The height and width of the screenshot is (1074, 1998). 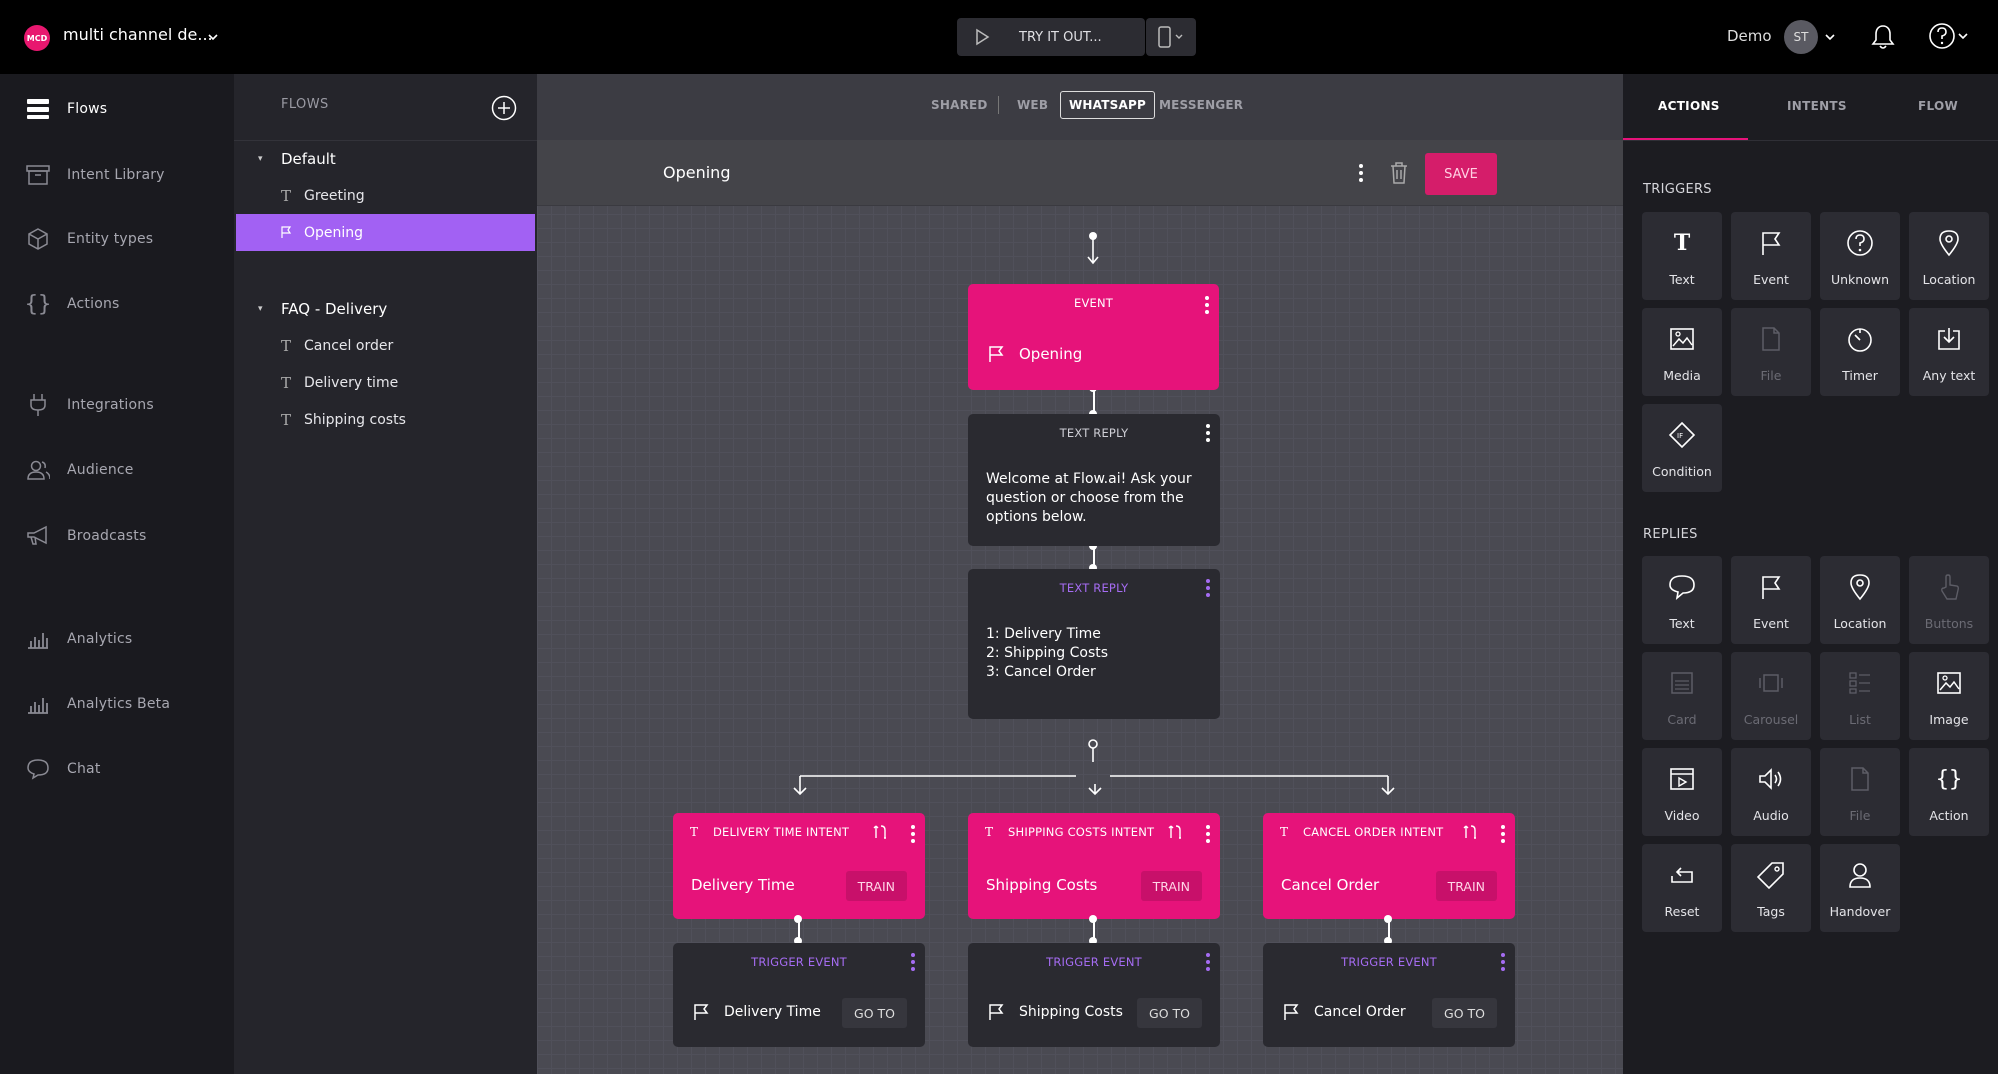 I want to click on reply-tile-video: Video, so click(x=1682, y=792).